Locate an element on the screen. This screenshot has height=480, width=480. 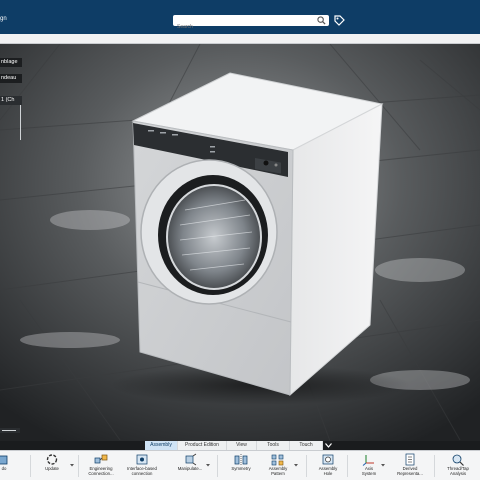
tree-node: ndeau is located at coordinates (11, 78).